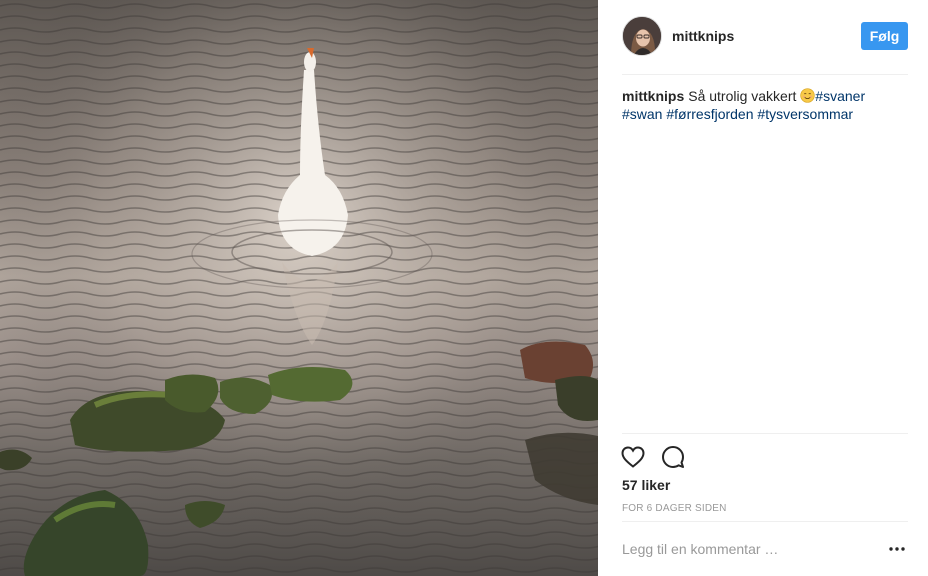  I want to click on heart-icon, so click(633, 457).